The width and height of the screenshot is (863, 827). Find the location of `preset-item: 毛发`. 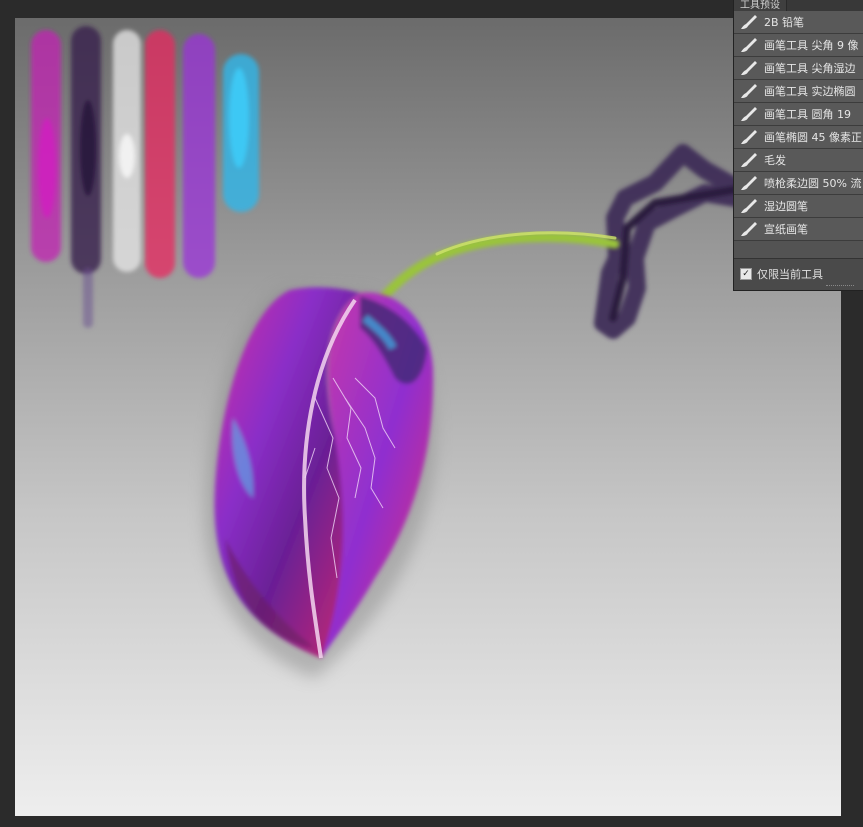

preset-item: 毛发 is located at coordinates (798, 160).